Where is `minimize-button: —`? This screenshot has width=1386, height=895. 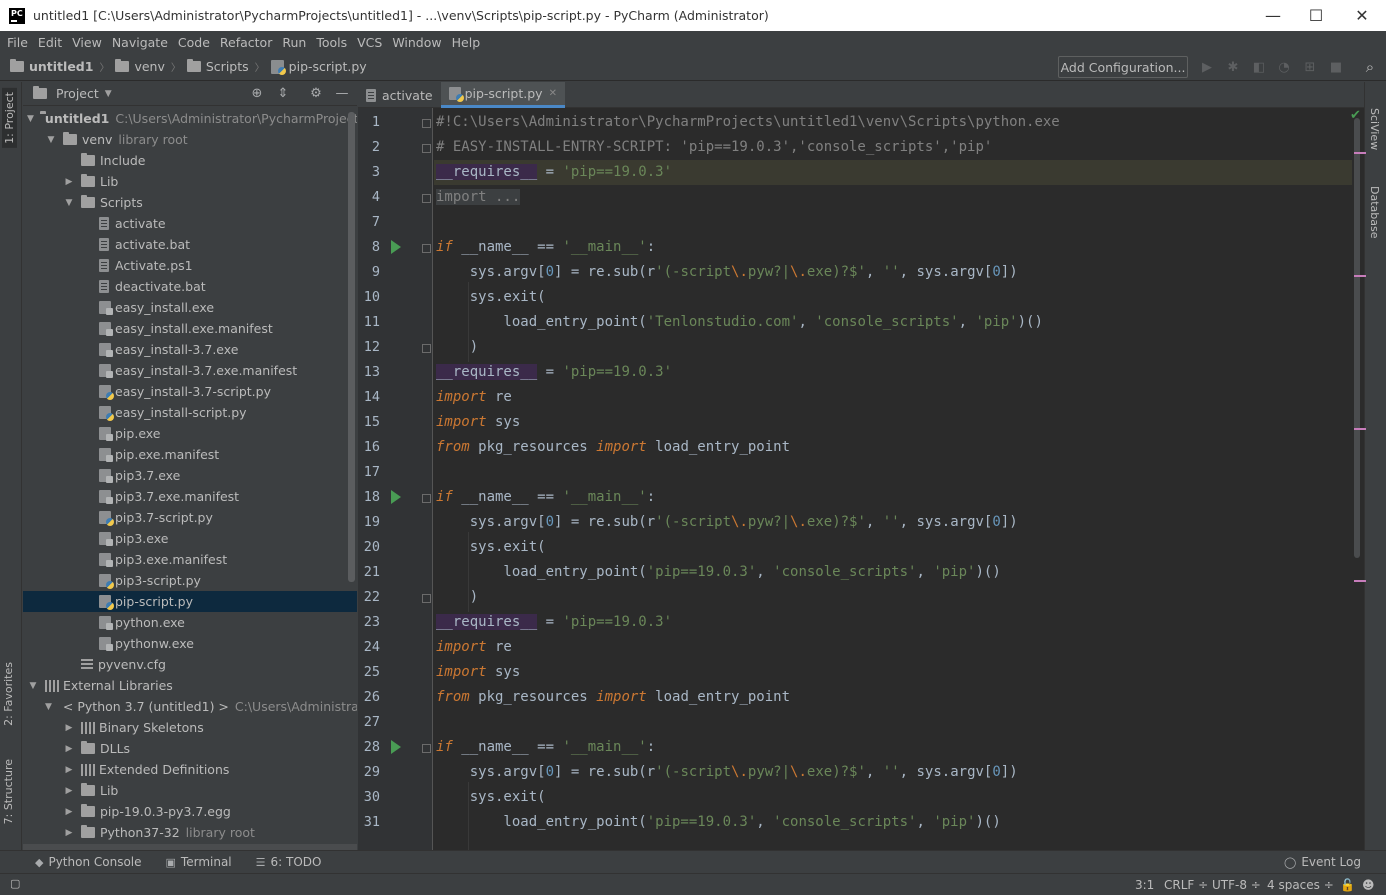 minimize-button: — is located at coordinates (1273, 15).